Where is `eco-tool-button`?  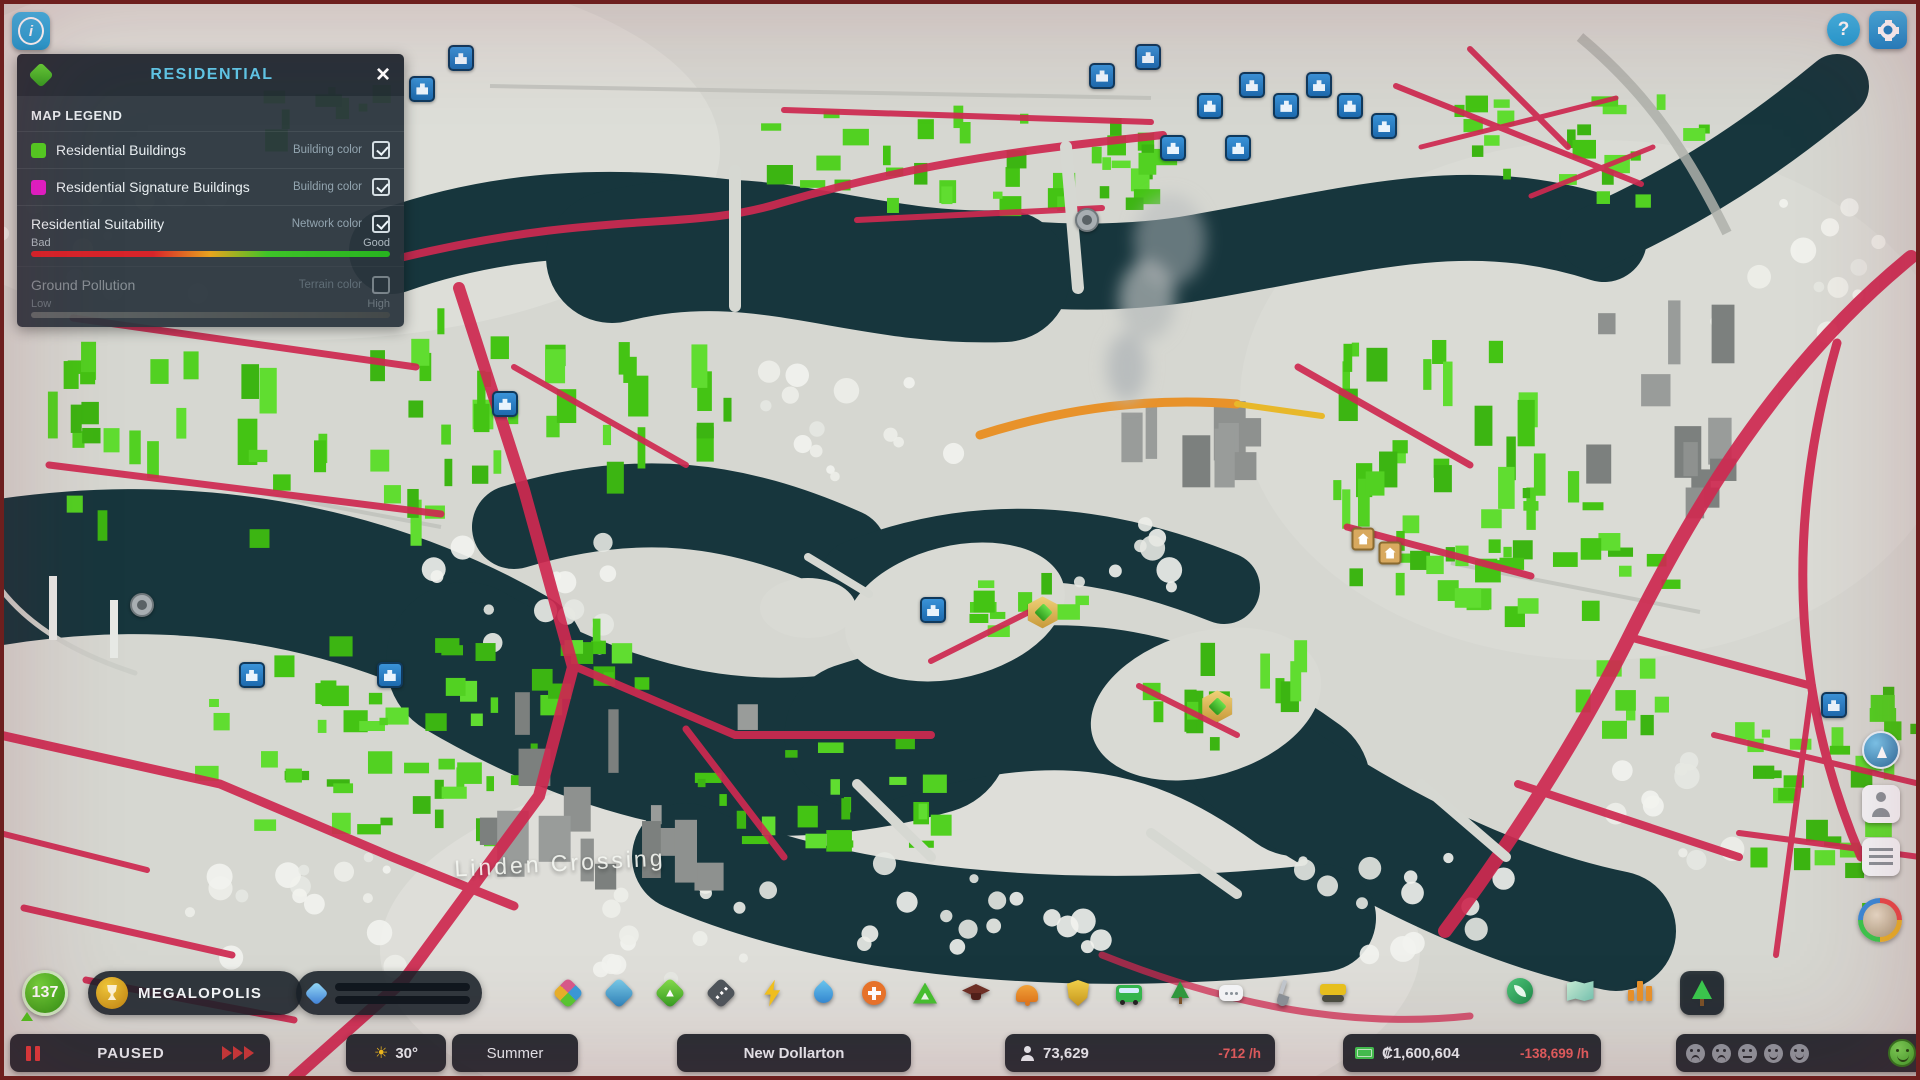
eco-tool-button is located at coordinates (1520, 991).